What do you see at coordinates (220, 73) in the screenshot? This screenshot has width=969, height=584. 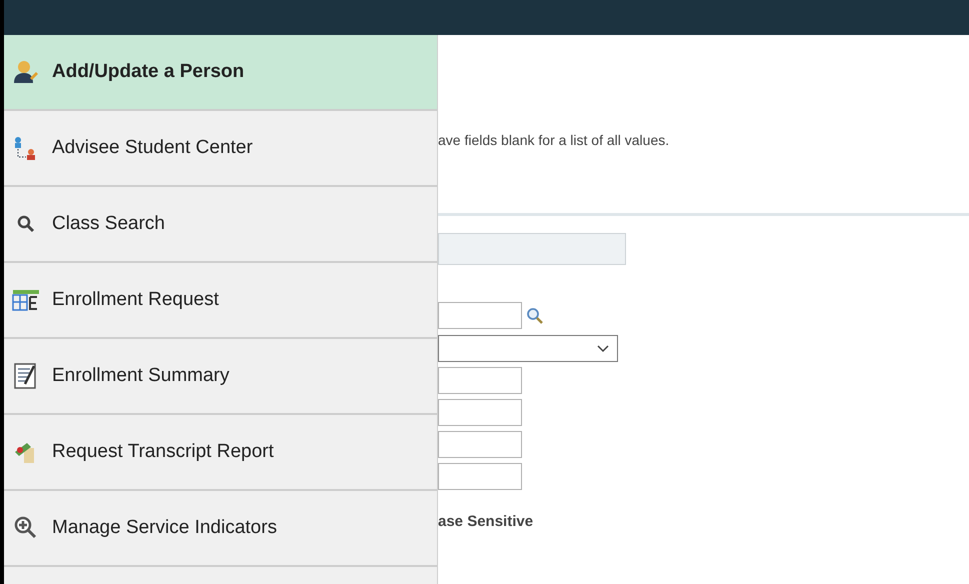 I see `menu-item: Add/Update a Person` at bounding box center [220, 73].